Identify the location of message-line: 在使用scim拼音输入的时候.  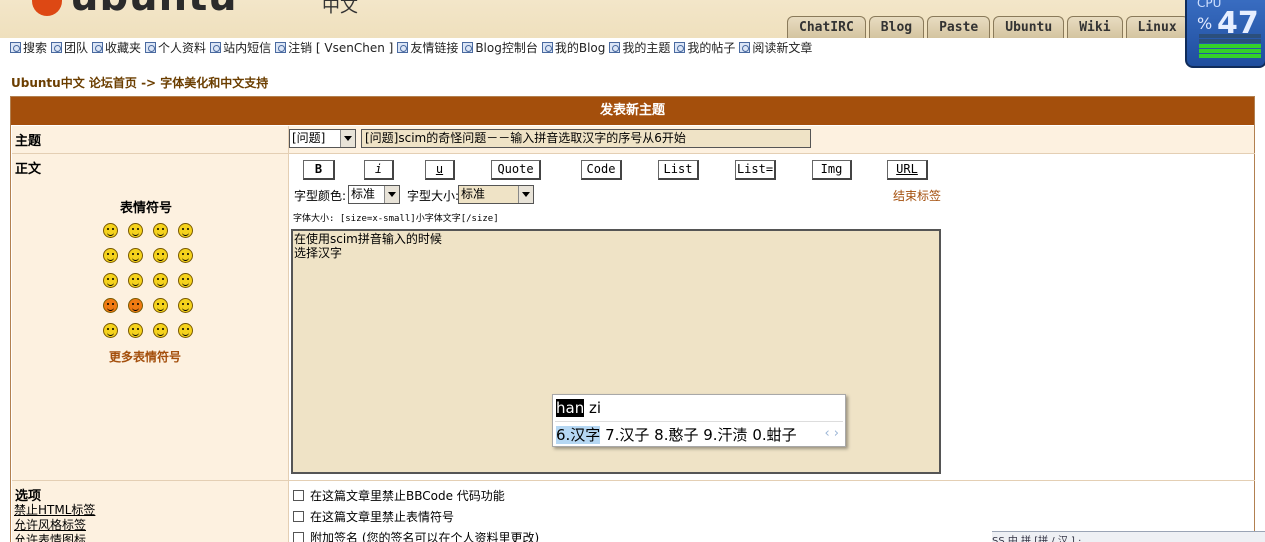
(368, 239).